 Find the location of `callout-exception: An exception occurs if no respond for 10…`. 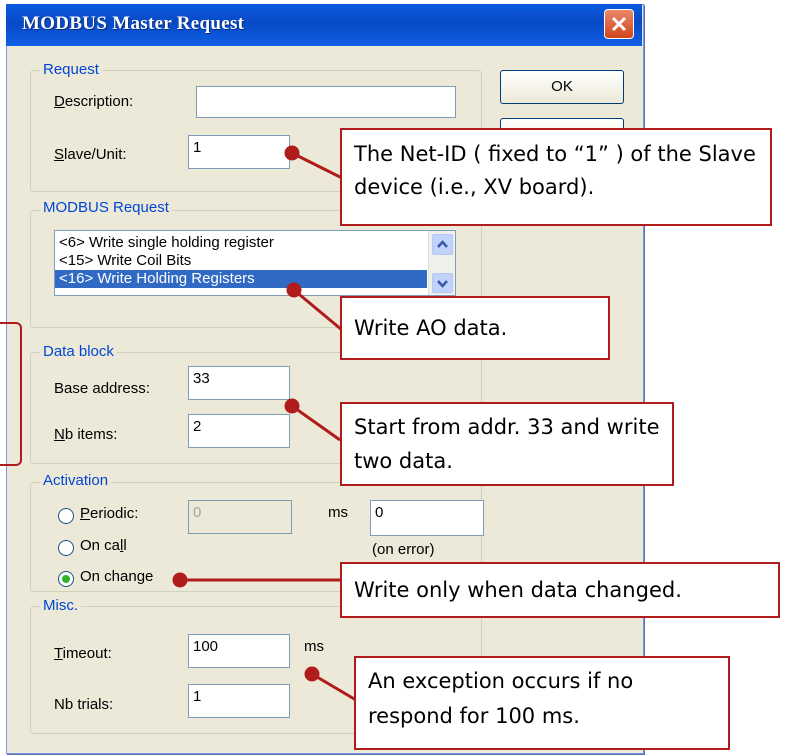

callout-exception: An exception occurs if no respond for 10… is located at coordinates (542, 703).